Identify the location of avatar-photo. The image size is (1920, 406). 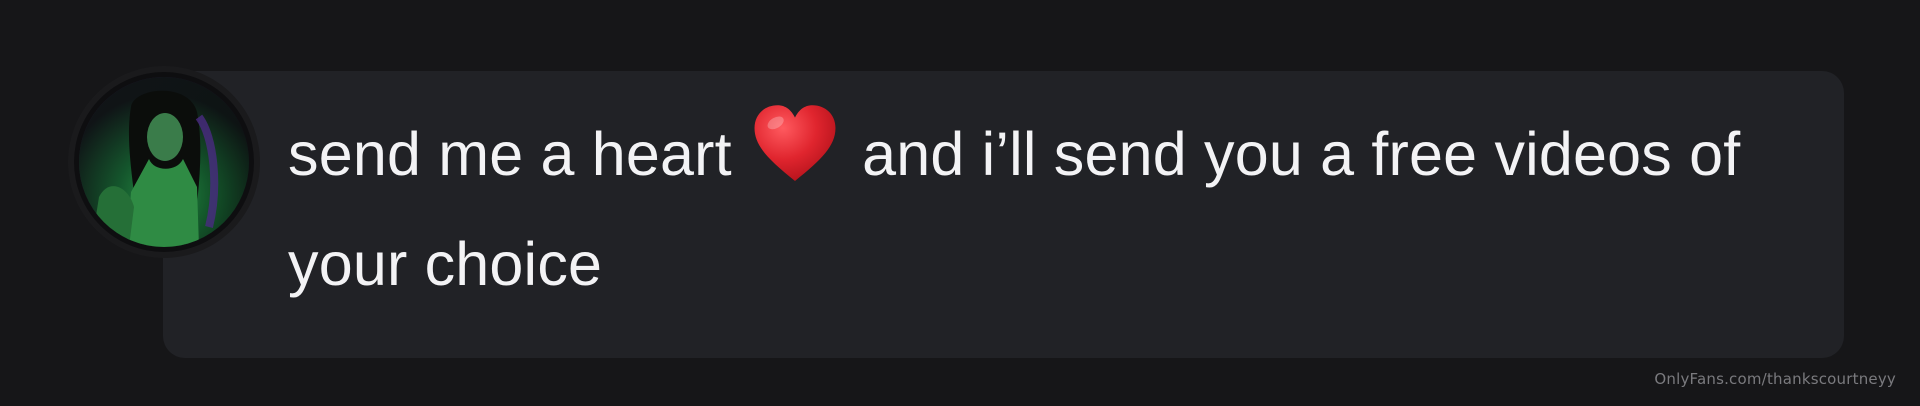
(164, 162).